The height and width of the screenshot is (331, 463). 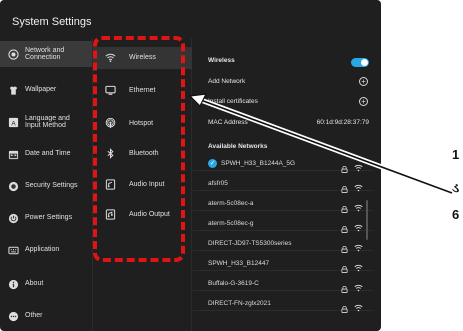 I want to click on install-certificates-label: Install certificates, so click(x=233, y=101).